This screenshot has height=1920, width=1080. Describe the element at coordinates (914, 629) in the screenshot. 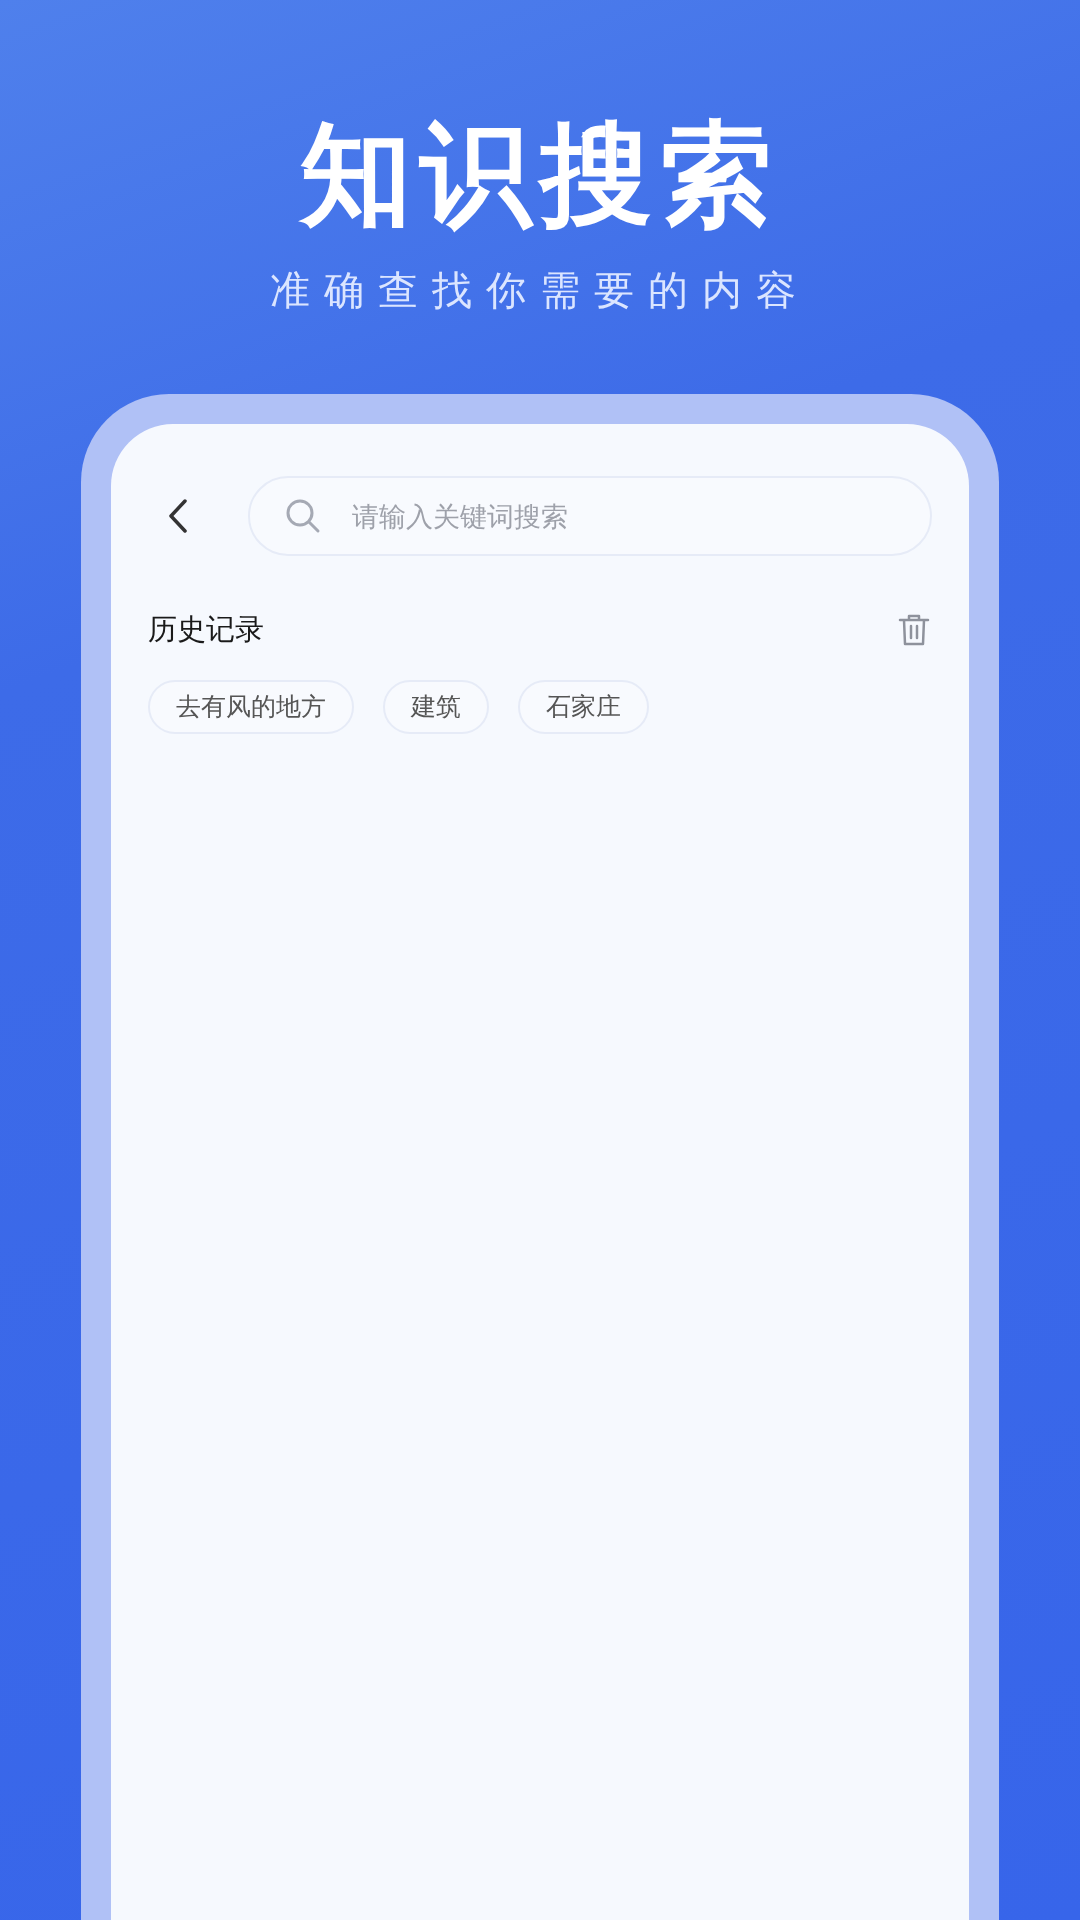

I see `trash-icon` at that location.